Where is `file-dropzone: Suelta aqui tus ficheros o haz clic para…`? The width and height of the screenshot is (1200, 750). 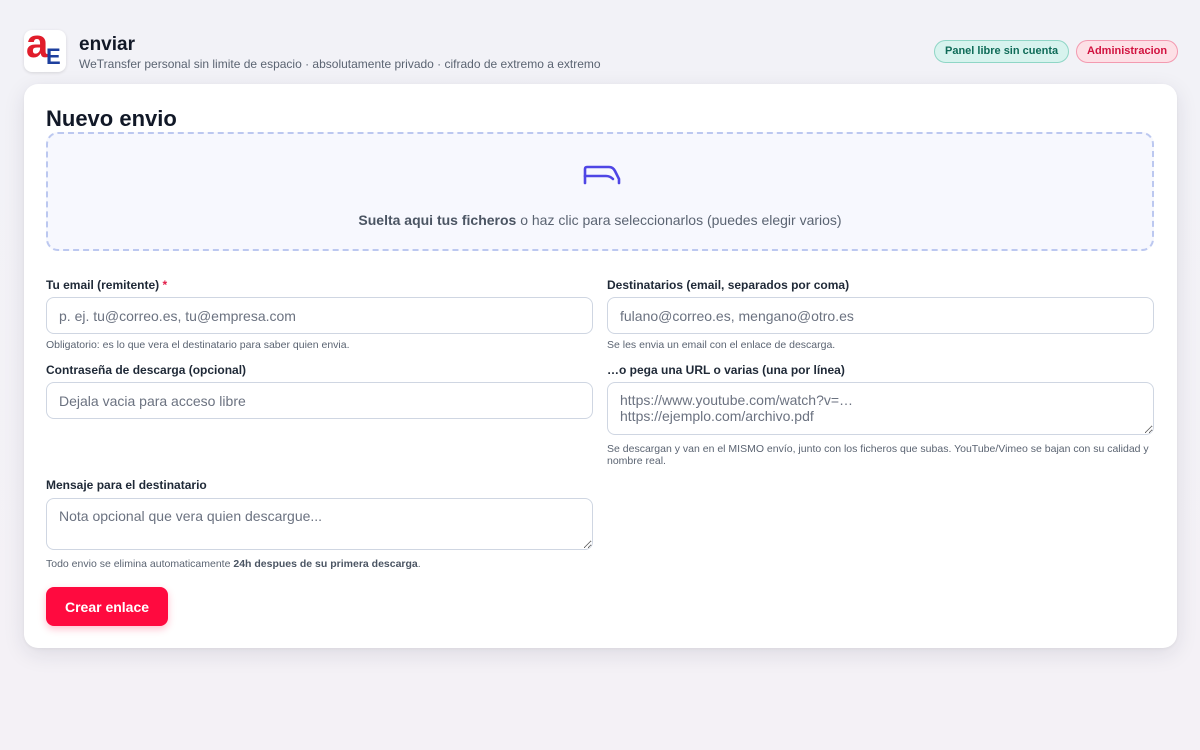
file-dropzone: Suelta aqui tus ficheros o haz clic para… is located at coordinates (600, 191).